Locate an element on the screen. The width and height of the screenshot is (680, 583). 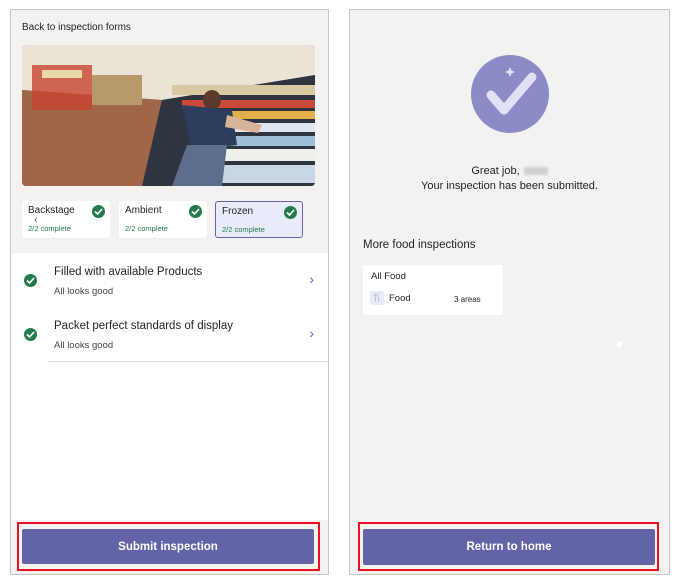
return-to-home-button: Return to home is located at coordinates (509, 547).